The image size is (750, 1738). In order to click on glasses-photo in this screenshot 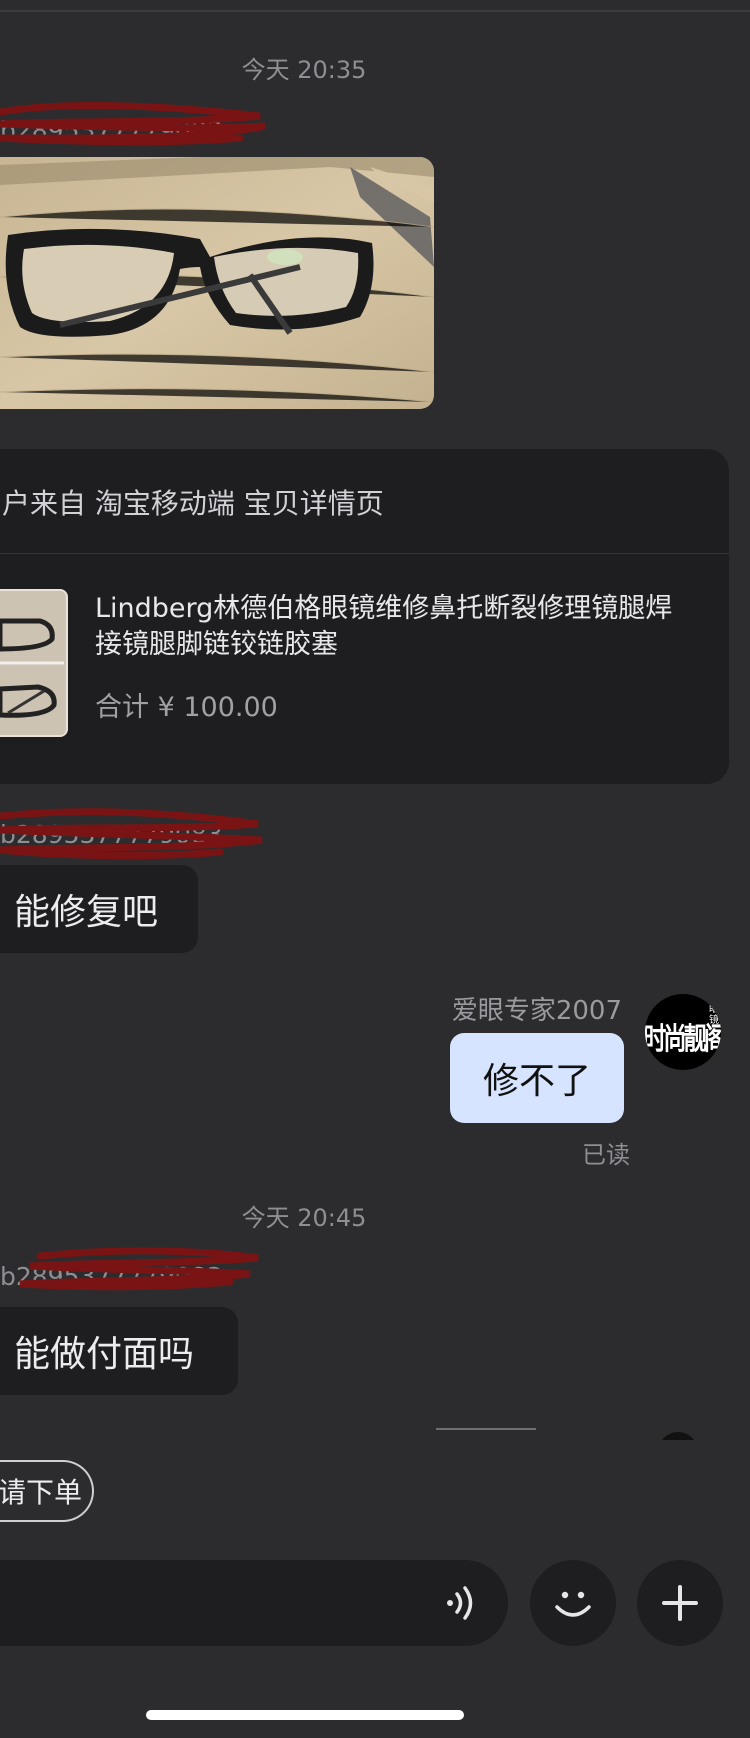, I will do `click(217, 283)`.